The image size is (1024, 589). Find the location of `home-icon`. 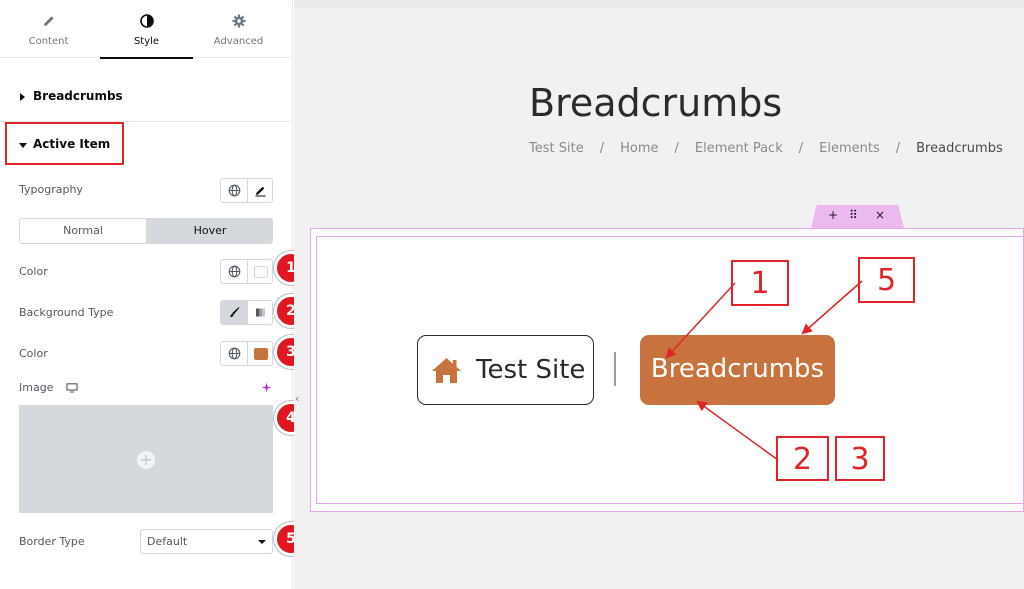

home-icon is located at coordinates (446, 370).